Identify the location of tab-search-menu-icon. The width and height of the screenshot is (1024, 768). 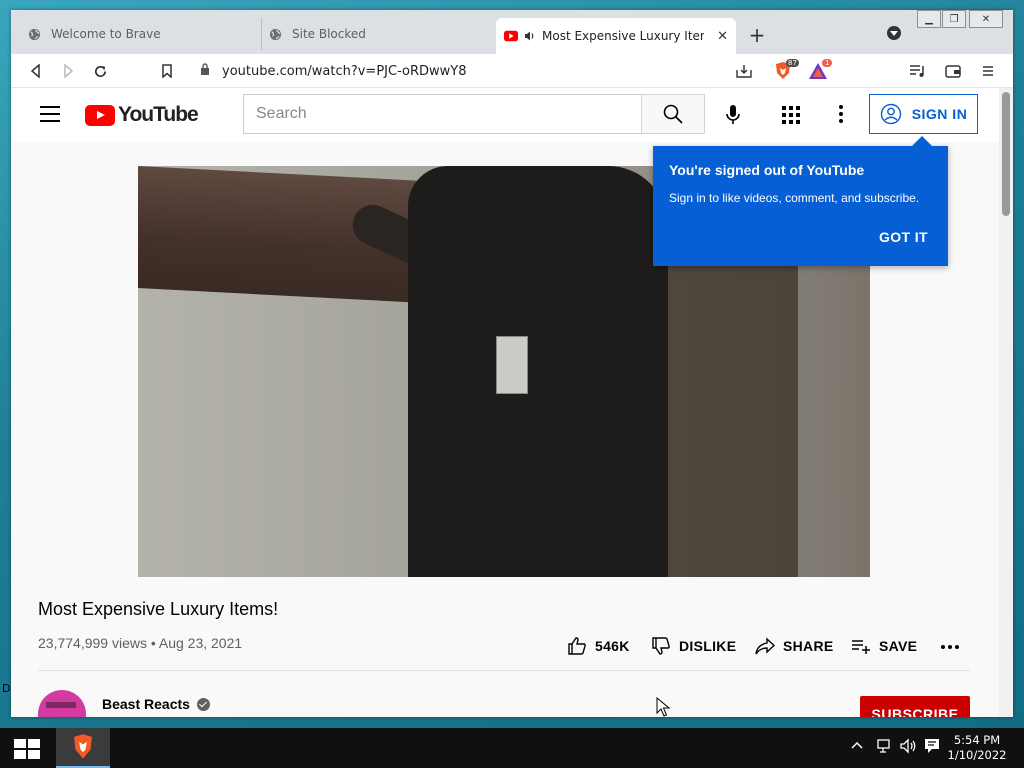
(894, 33).